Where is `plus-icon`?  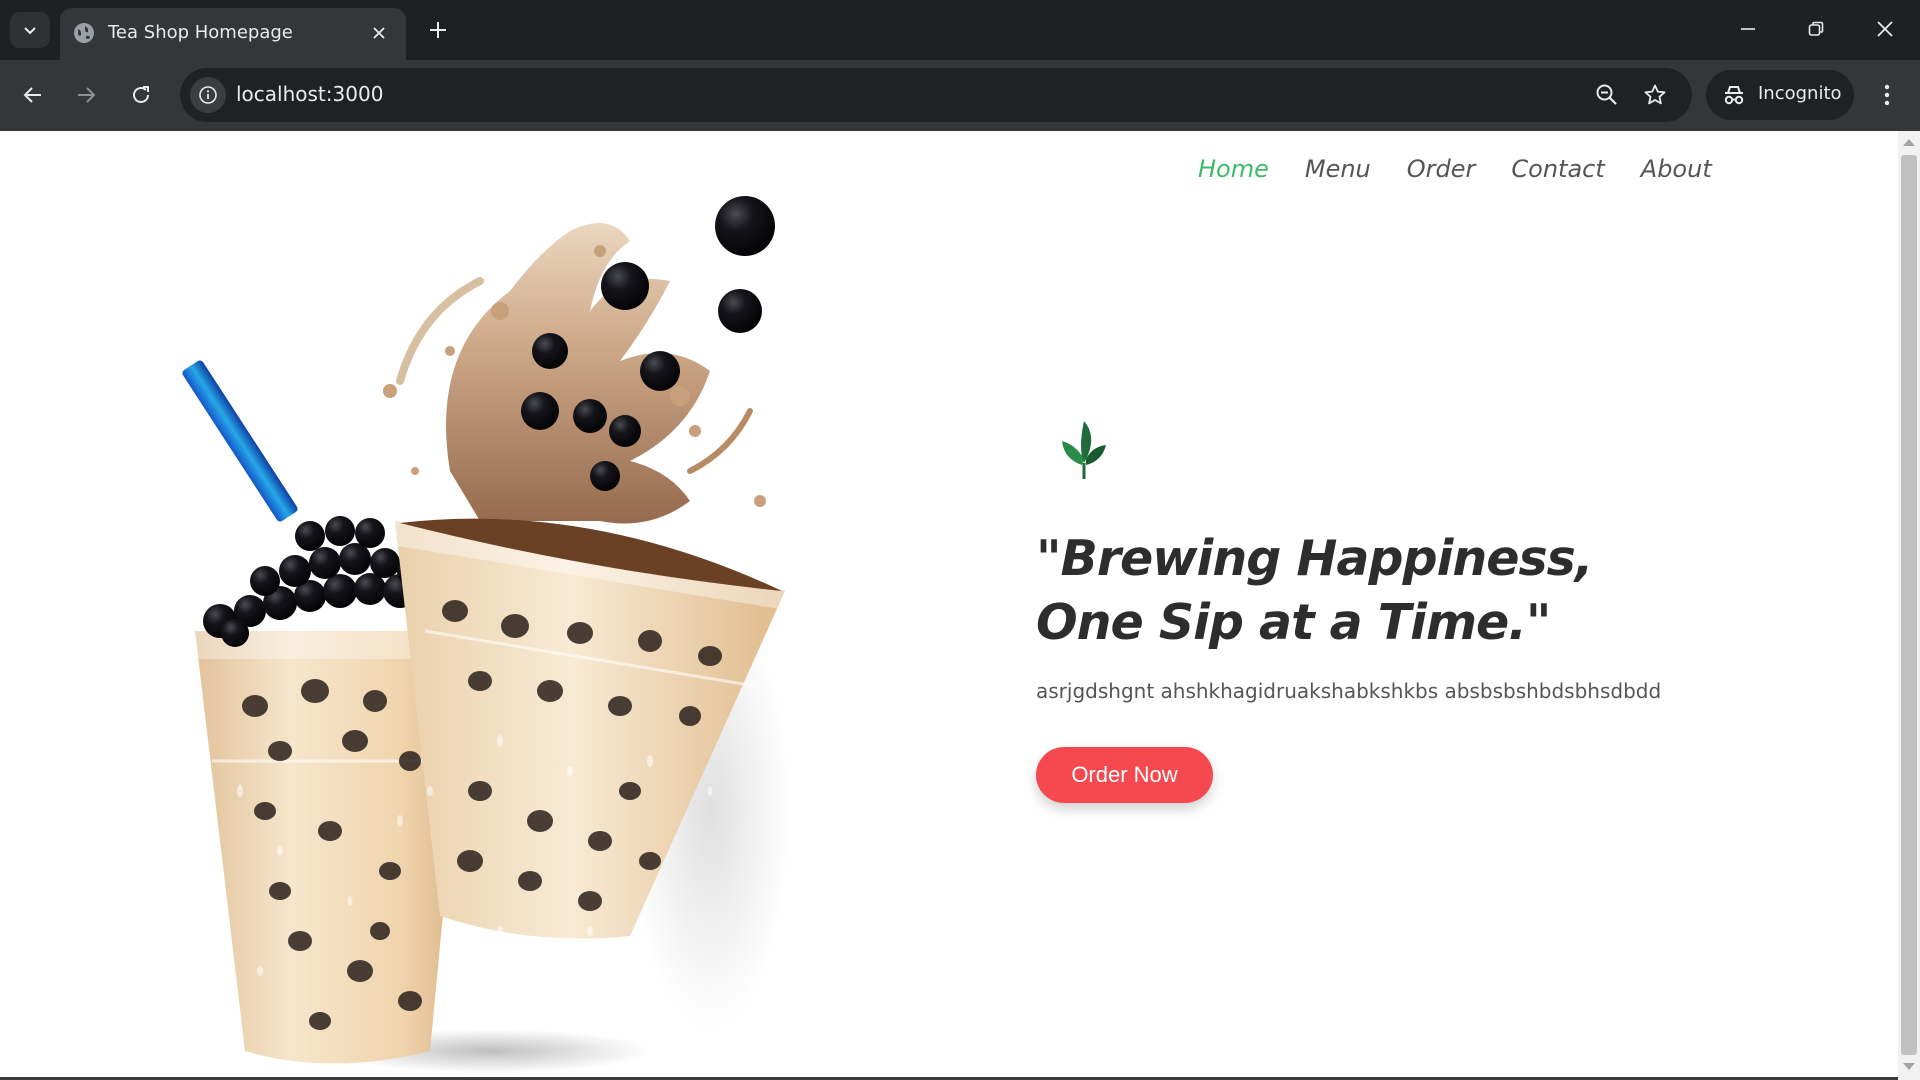 plus-icon is located at coordinates (438, 30).